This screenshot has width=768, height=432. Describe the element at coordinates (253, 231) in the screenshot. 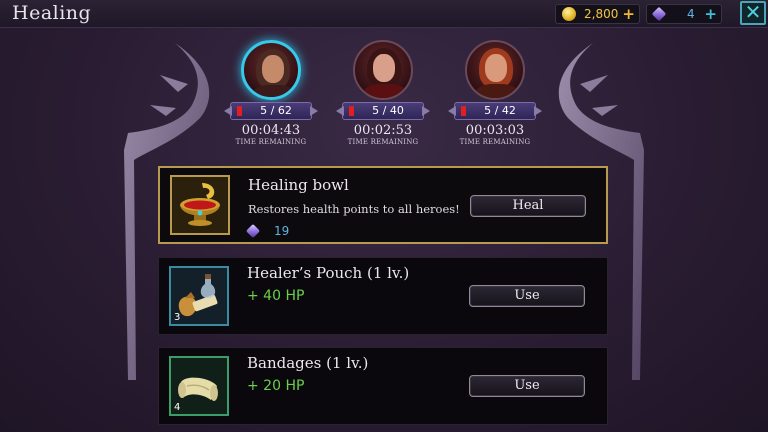

I see `gem-icon` at that location.